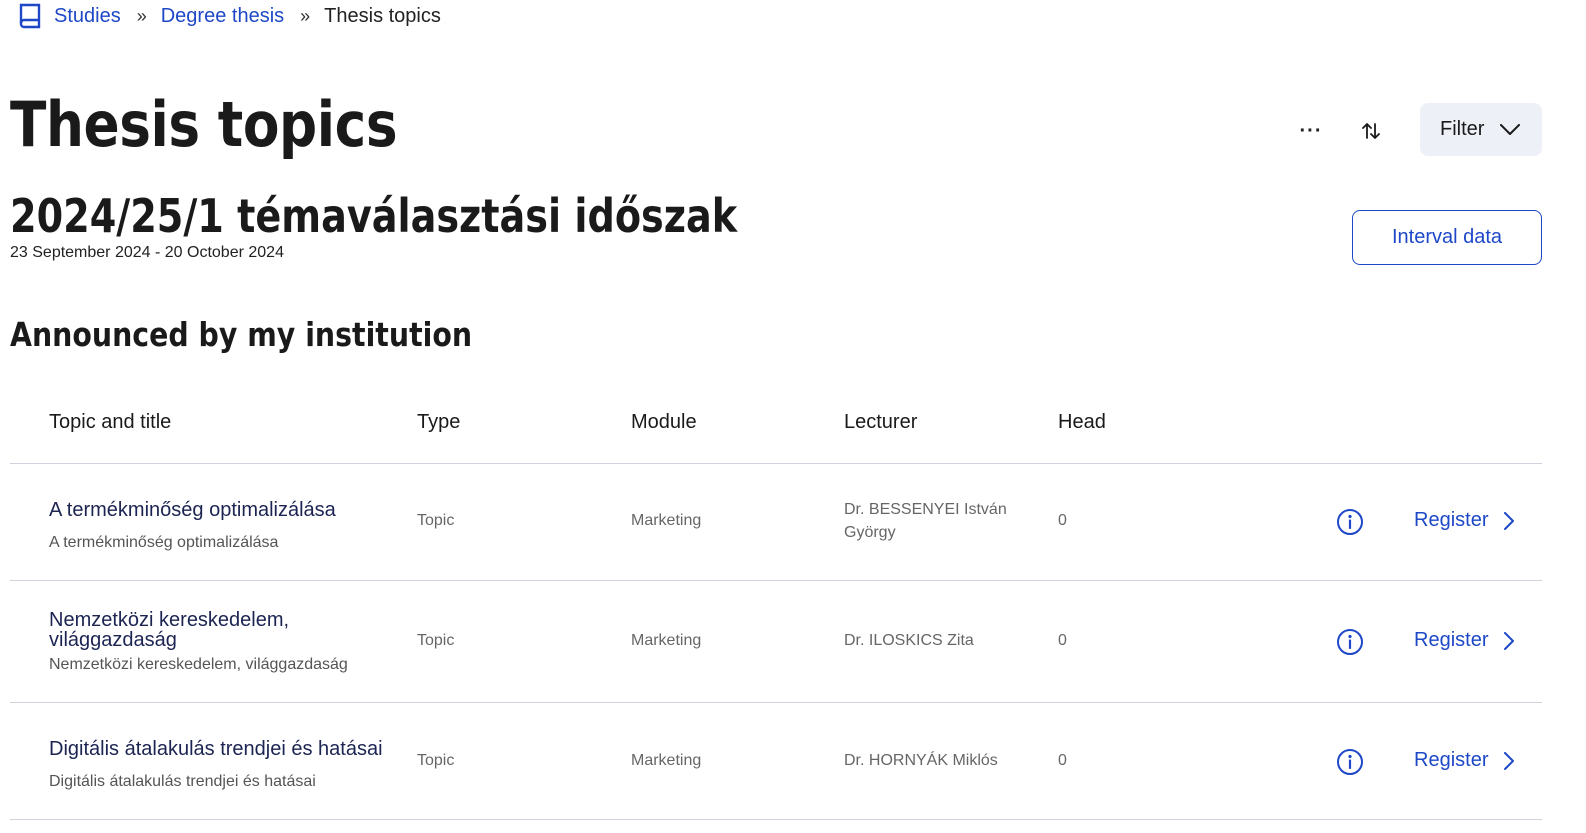  I want to click on topic-title-link: Nemzetközi kereskedelem, világgazdaság, so click(199, 630).